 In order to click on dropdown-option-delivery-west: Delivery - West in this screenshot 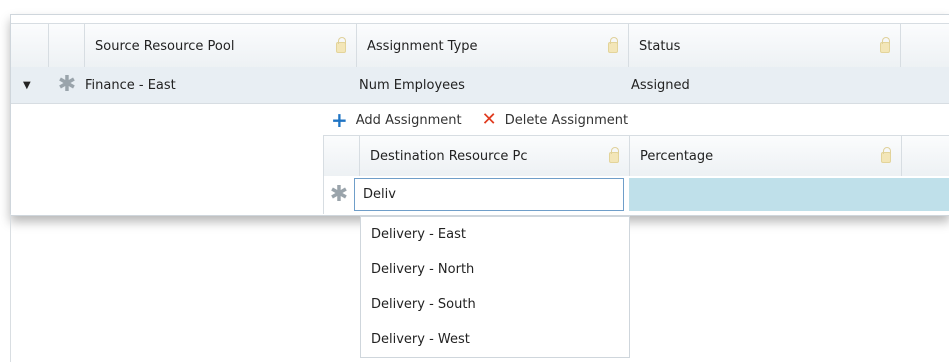, I will do `click(495, 339)`.